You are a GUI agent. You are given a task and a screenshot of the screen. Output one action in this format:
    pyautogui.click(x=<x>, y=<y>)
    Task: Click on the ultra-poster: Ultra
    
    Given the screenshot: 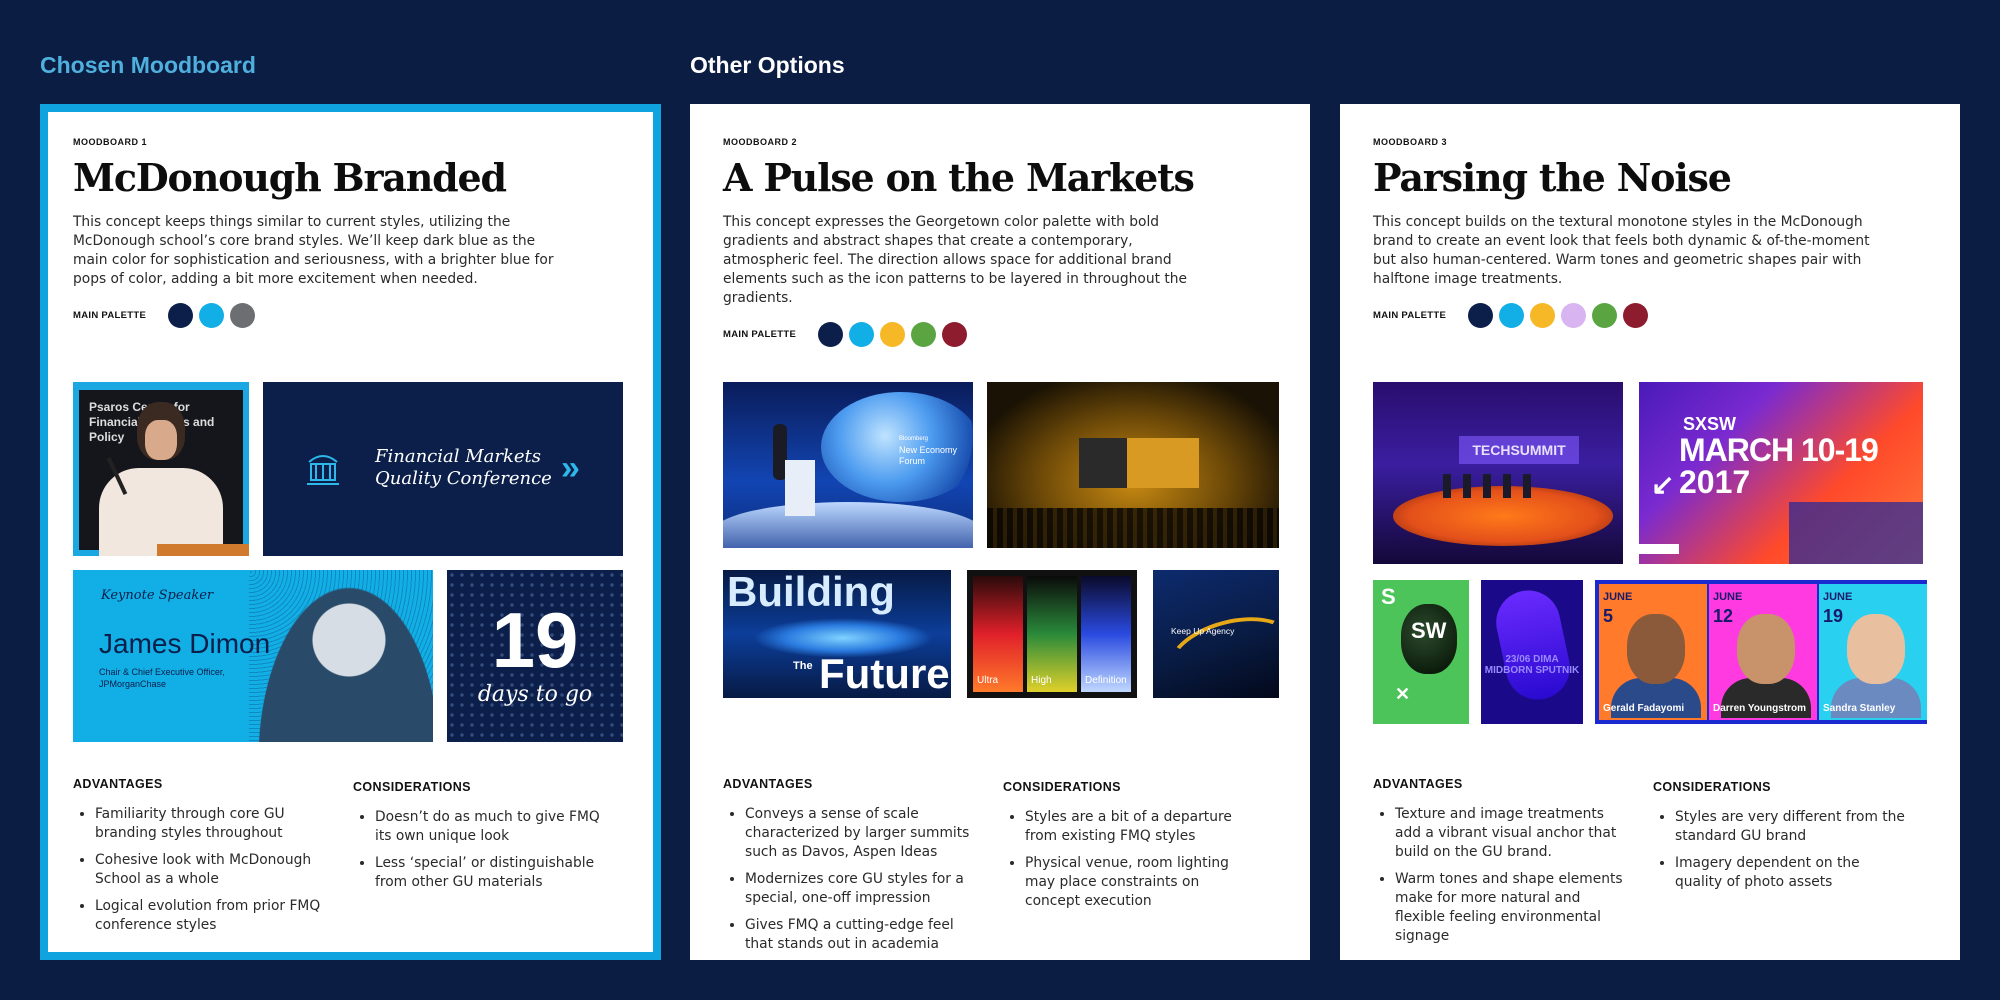 What is the action you would take?
    pyautogui.click(x=998, y=634)
    